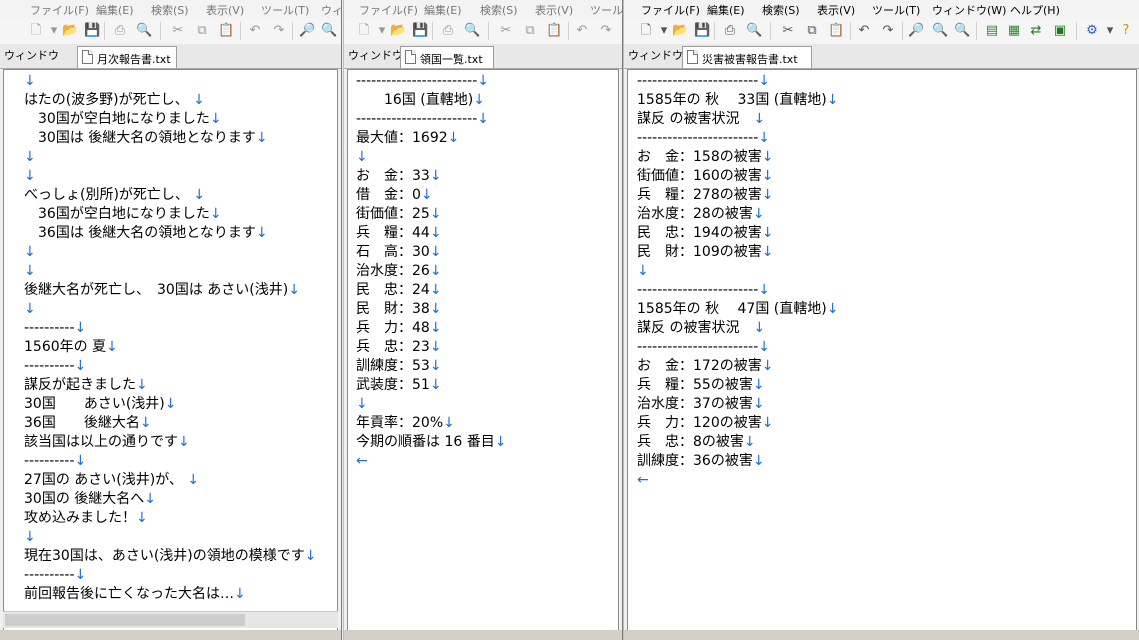 This screenshot has width=1139, height=640. I want to click on line-text: 後継大名が死亡し、 30国は あさい(浅井), so click(156, 290).